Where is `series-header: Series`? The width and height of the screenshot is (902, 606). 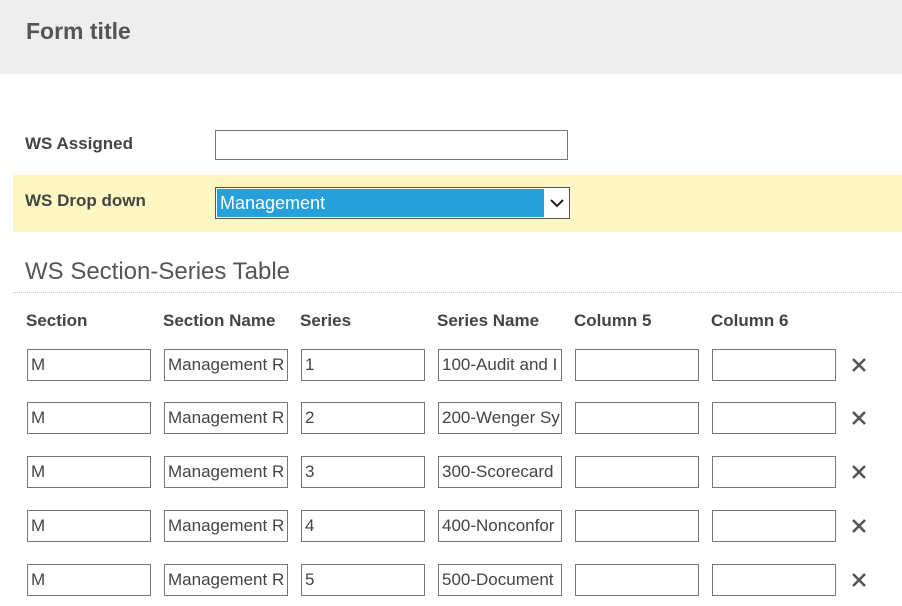 series-header: Series is located at coordinates (326, 320).